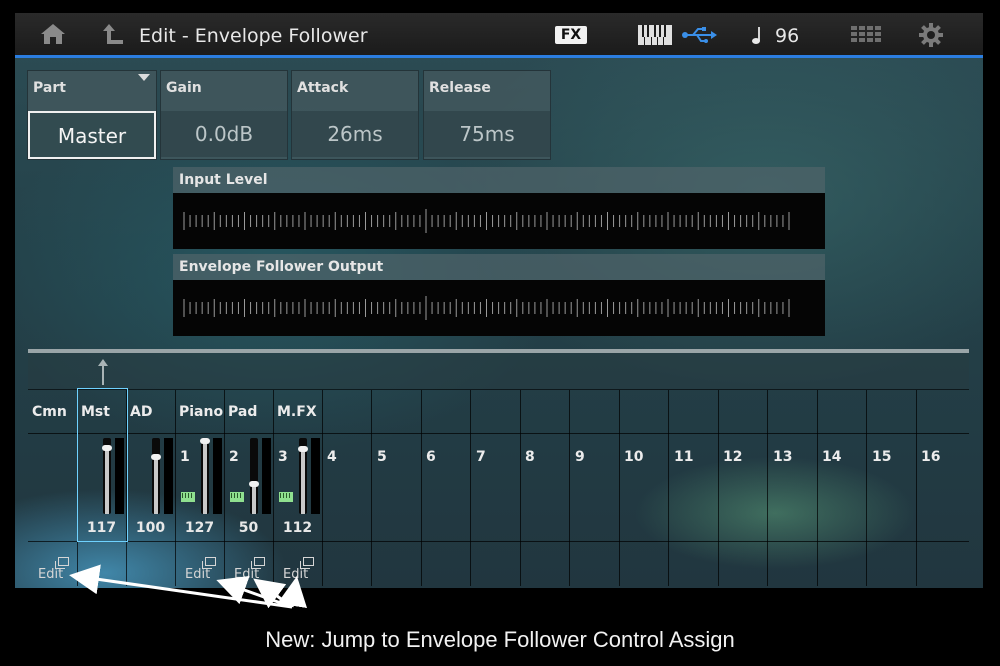 This screenshot has height=666, width=1000. Describe the element at coordinates (634, 457) in the screenshot. I see `part-number: 10` at that location.